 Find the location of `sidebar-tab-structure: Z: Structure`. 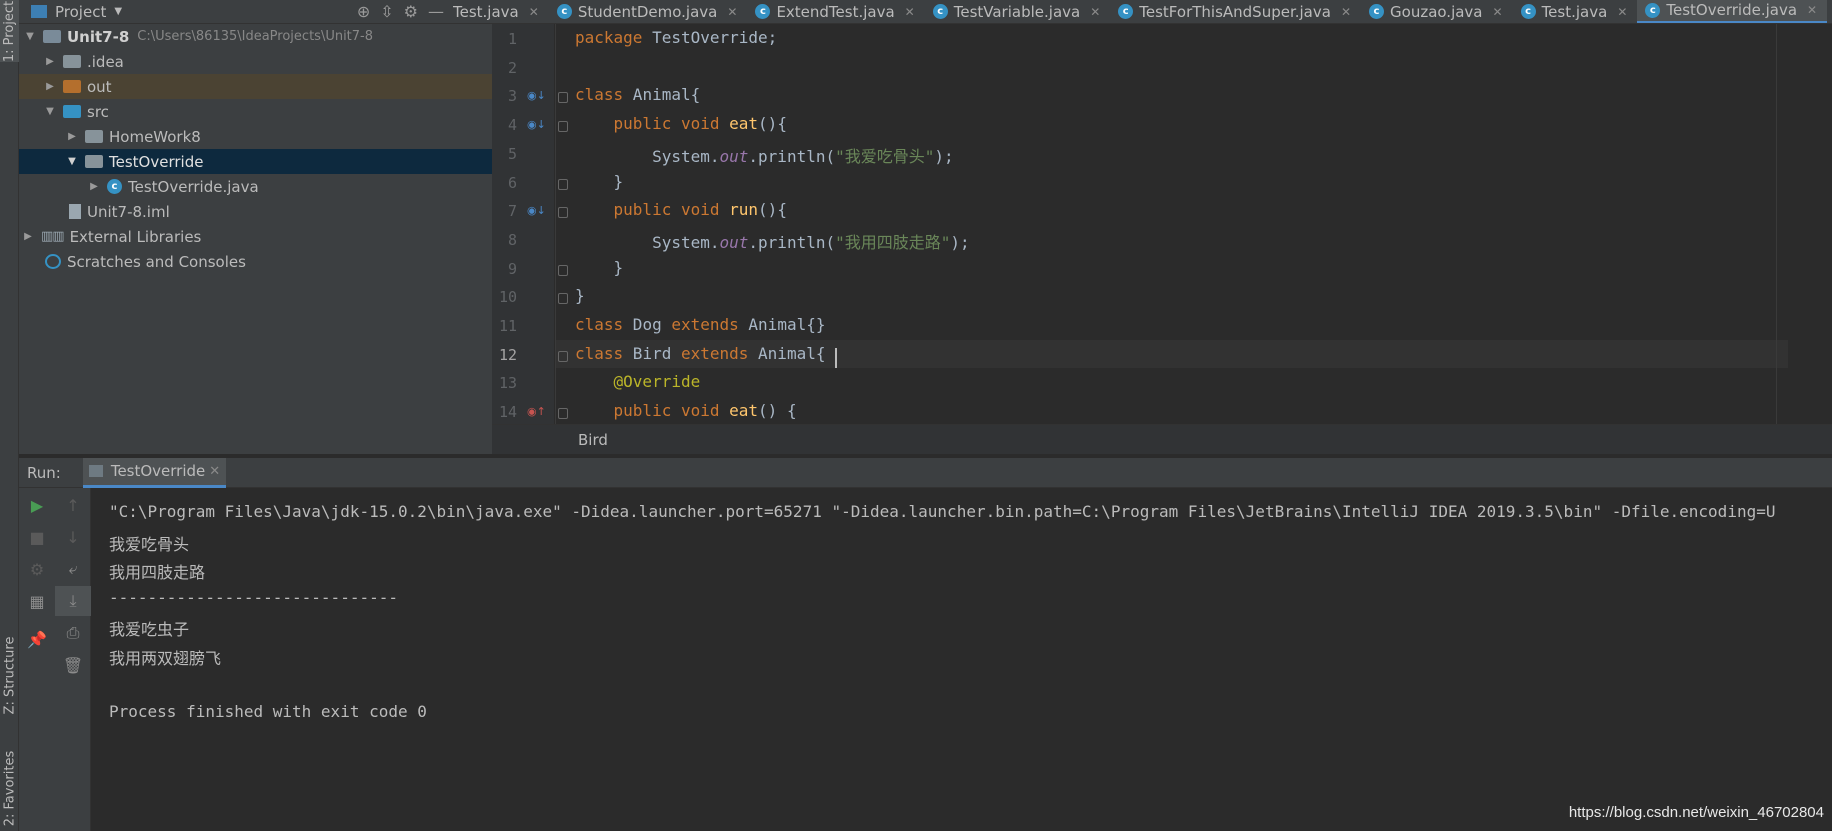

sidebar-tab-structure: Z: Structure is located at coordinates (9, 675).